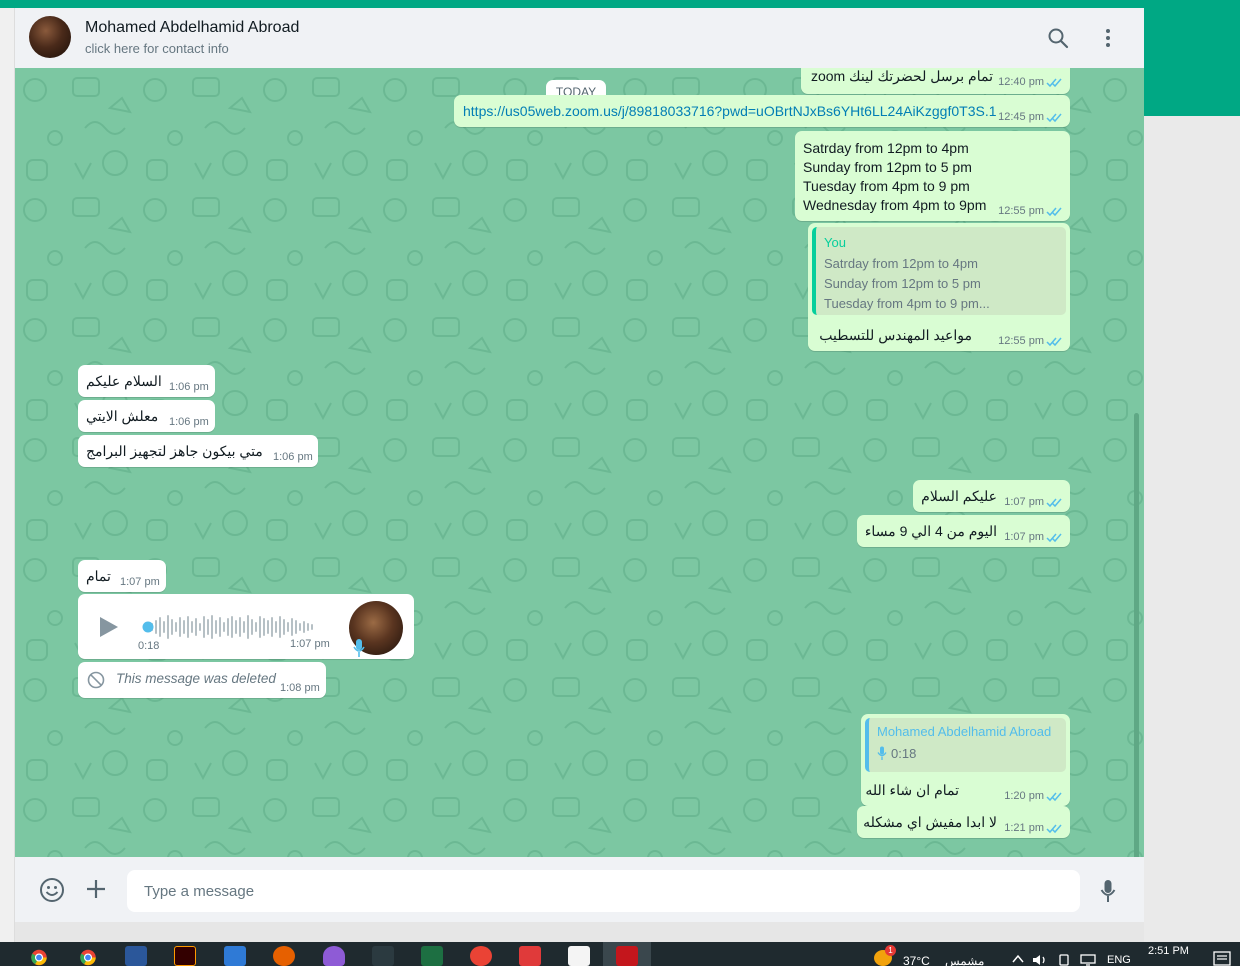 This screenshot has height=966, width=1240. Describe the element at coordinates (916, 960) in the screenshot. I see `weather-temp: 37°C` at that location.